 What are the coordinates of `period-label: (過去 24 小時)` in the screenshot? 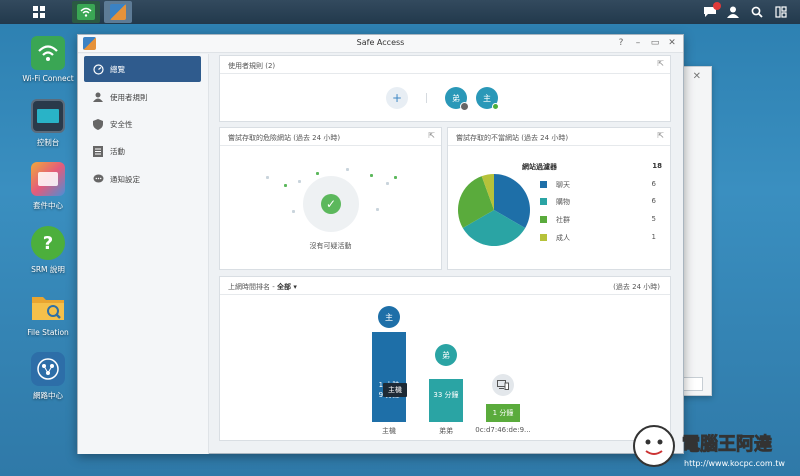 It's located at (636, 287).